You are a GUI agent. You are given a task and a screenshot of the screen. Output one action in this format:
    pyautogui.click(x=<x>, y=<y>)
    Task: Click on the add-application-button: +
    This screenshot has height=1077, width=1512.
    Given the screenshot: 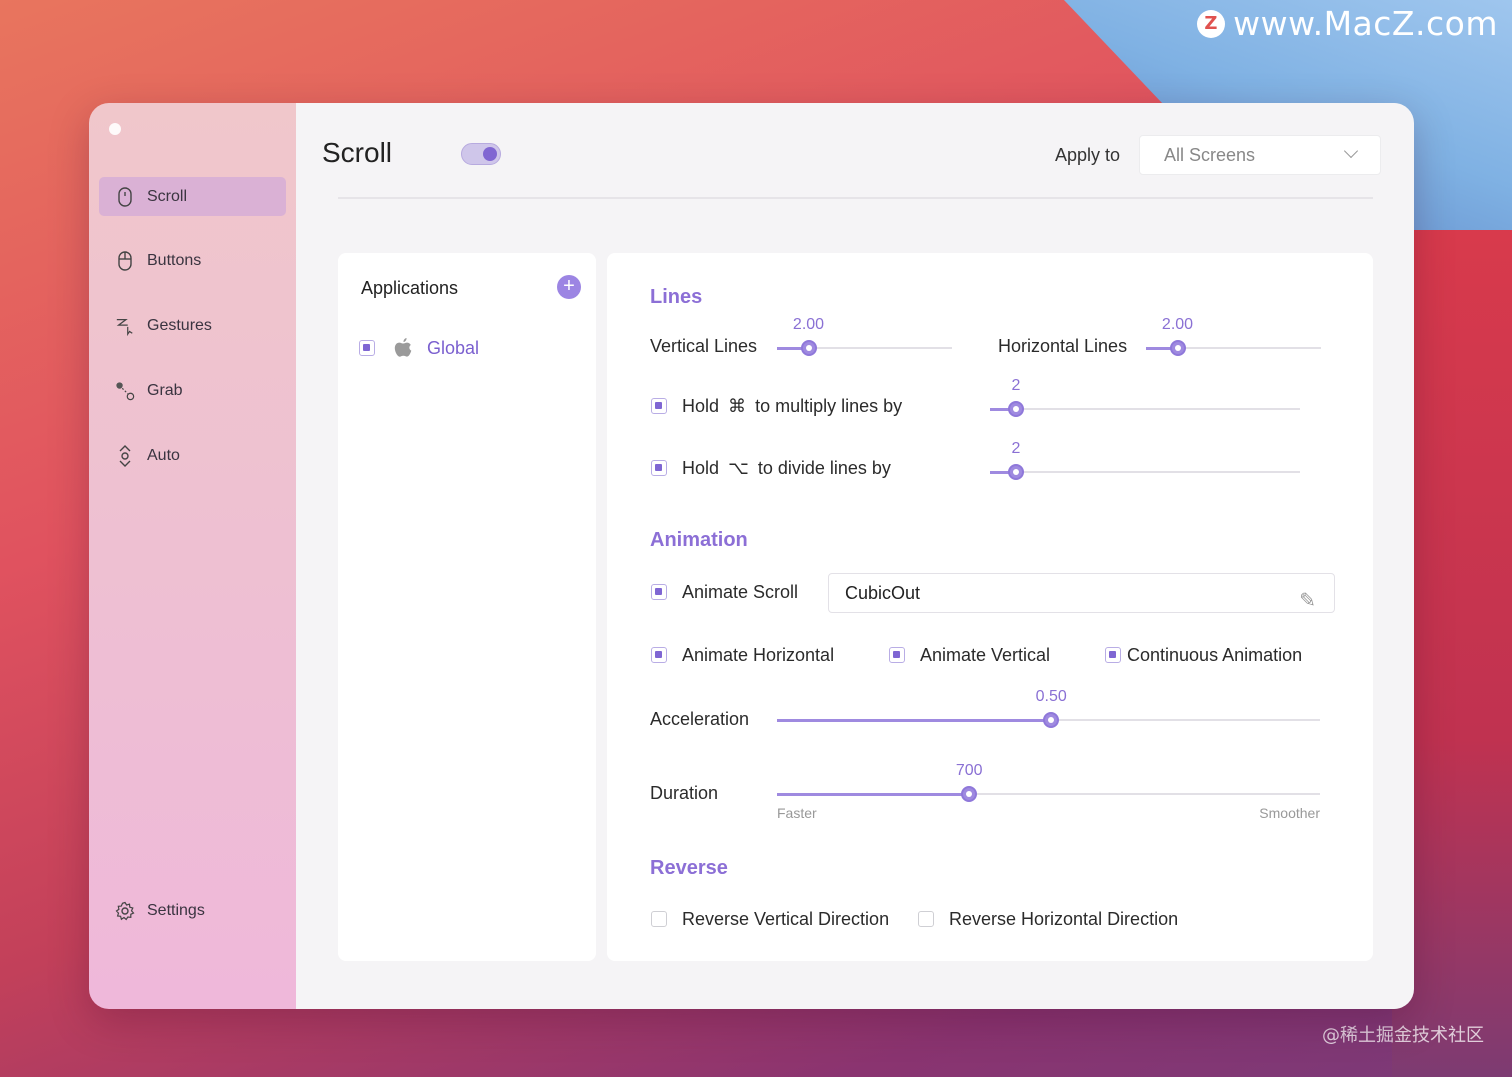 What is the action you would take?
    pyautogui.click(x=569, y=287)
    